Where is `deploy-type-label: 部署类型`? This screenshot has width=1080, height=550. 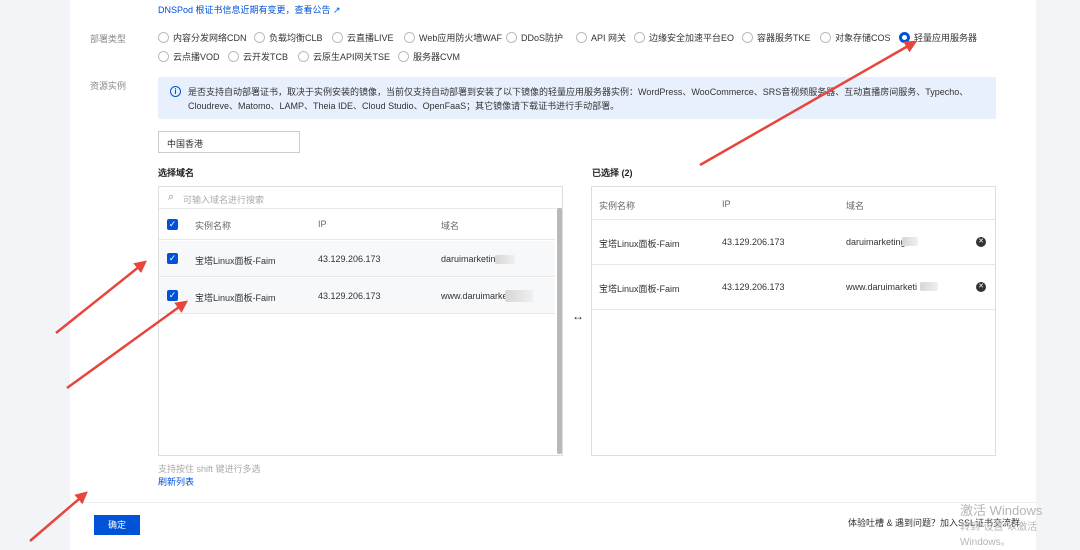
deploy-type-label: 部署类型 is located at coordinates (108, 39).